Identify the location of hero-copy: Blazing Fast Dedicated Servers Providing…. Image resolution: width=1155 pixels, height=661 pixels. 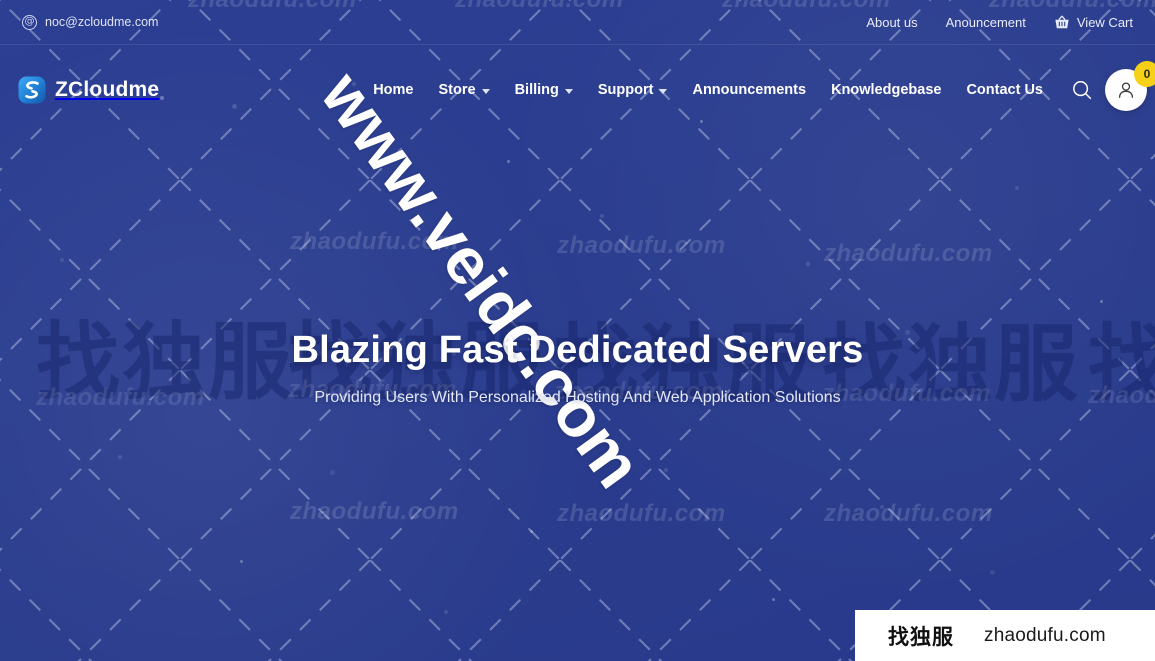
(577, 368).